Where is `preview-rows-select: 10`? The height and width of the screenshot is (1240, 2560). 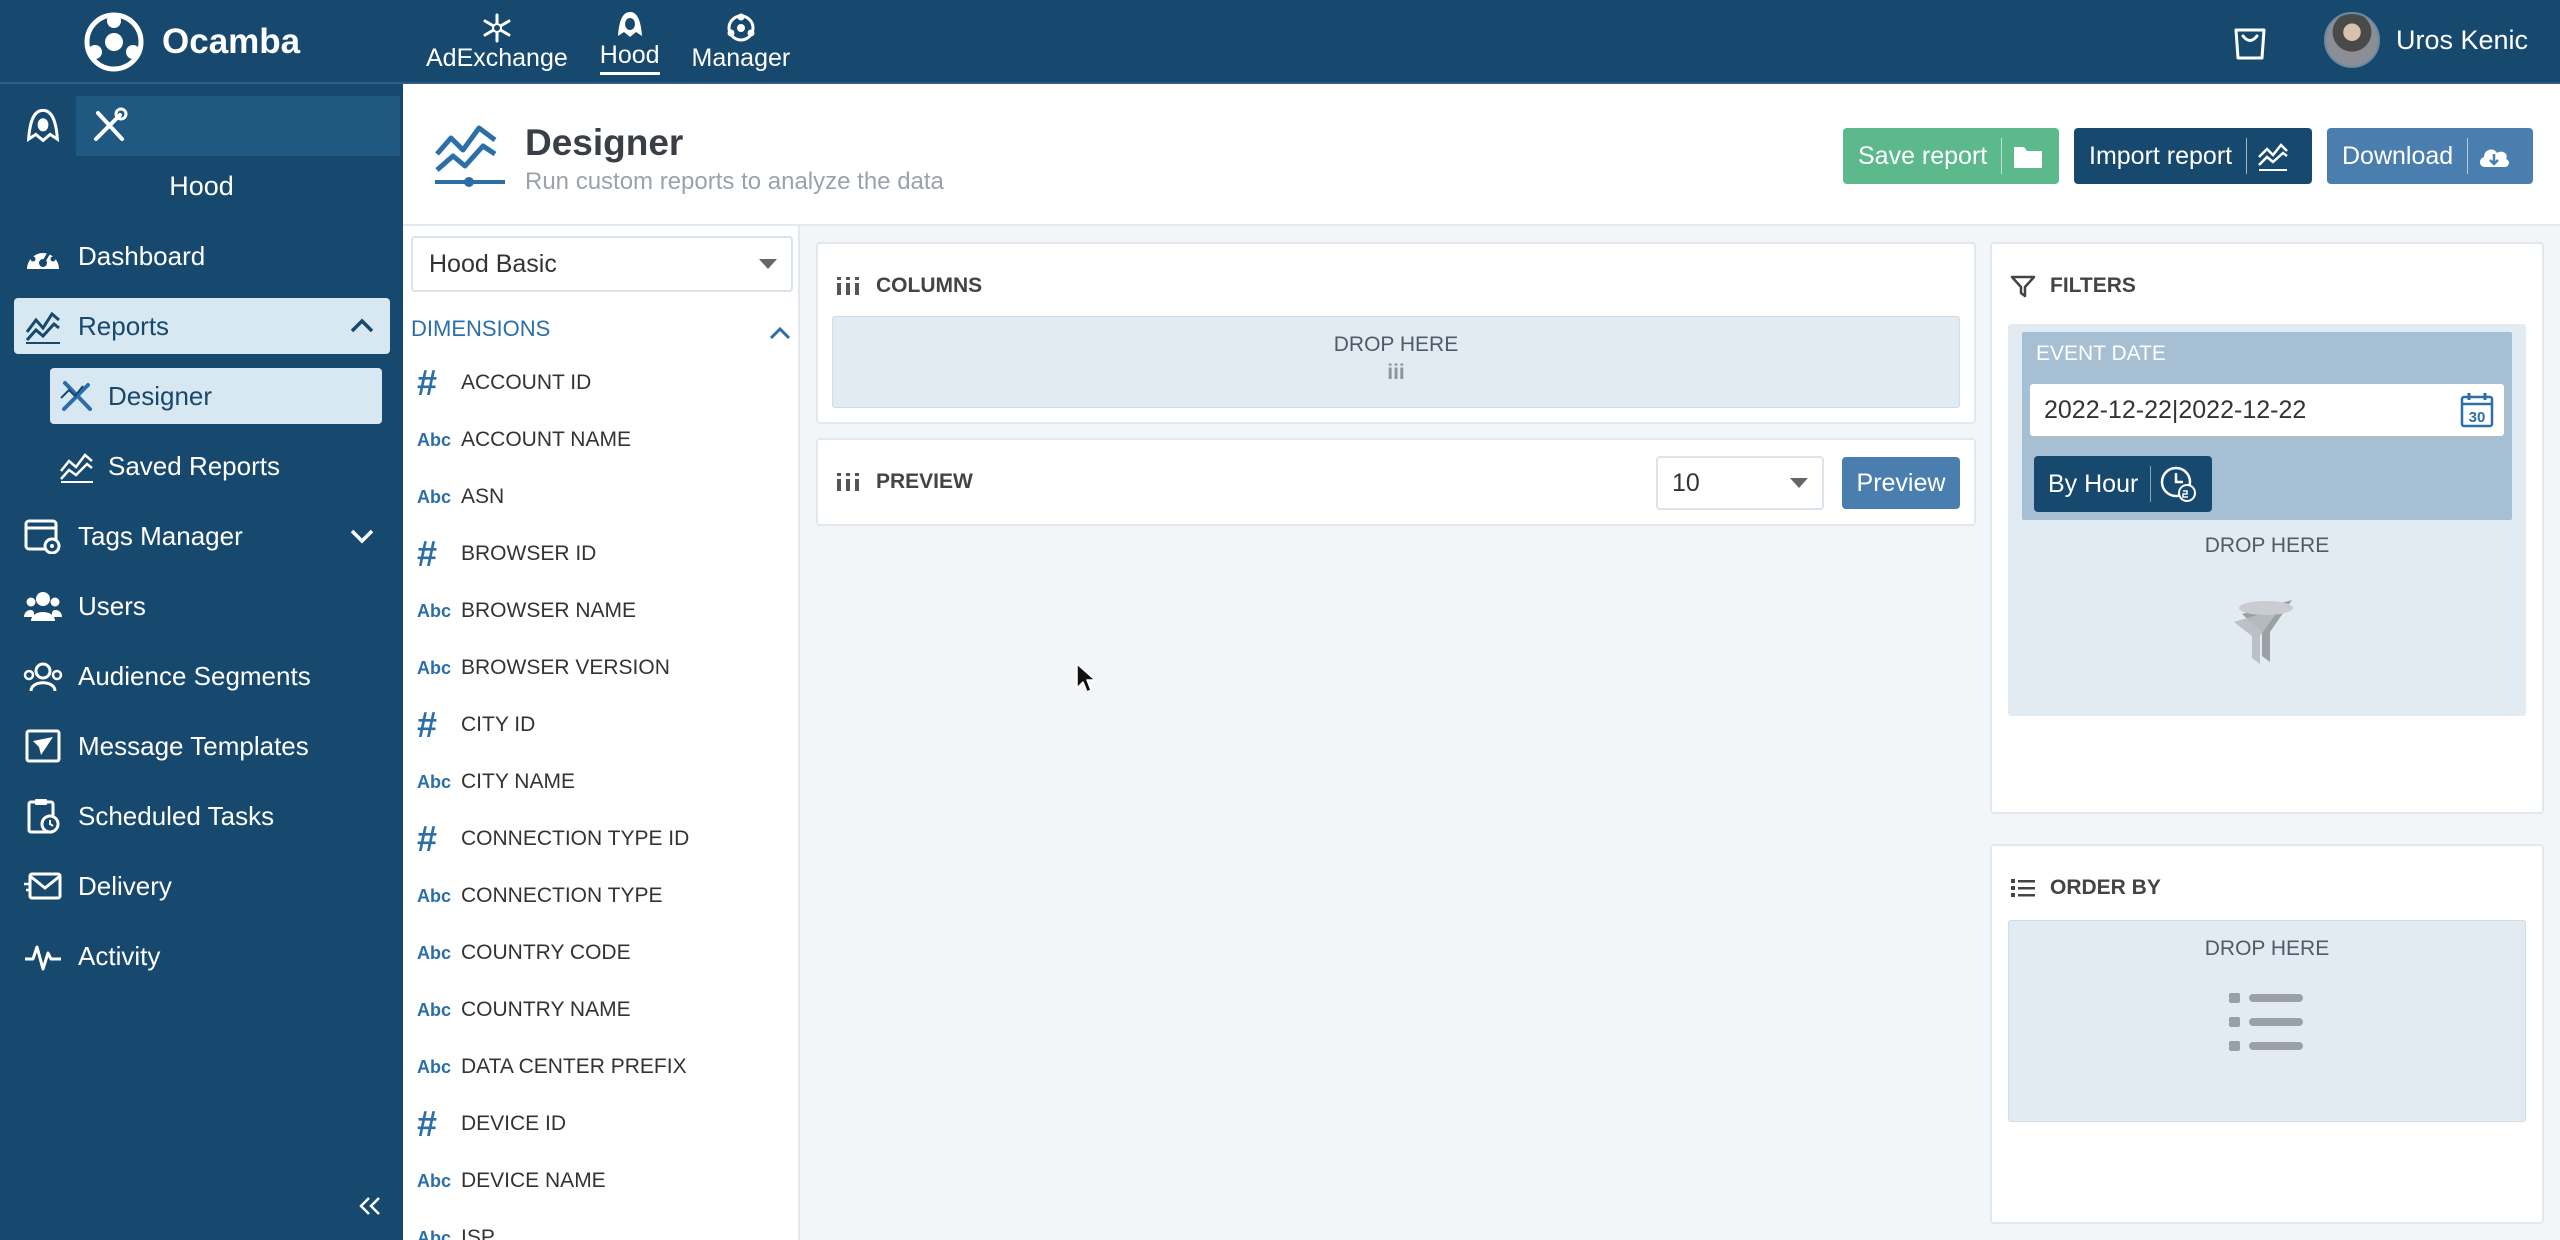 preview-rows-select: 10 is located at coordinates (1740, 483).